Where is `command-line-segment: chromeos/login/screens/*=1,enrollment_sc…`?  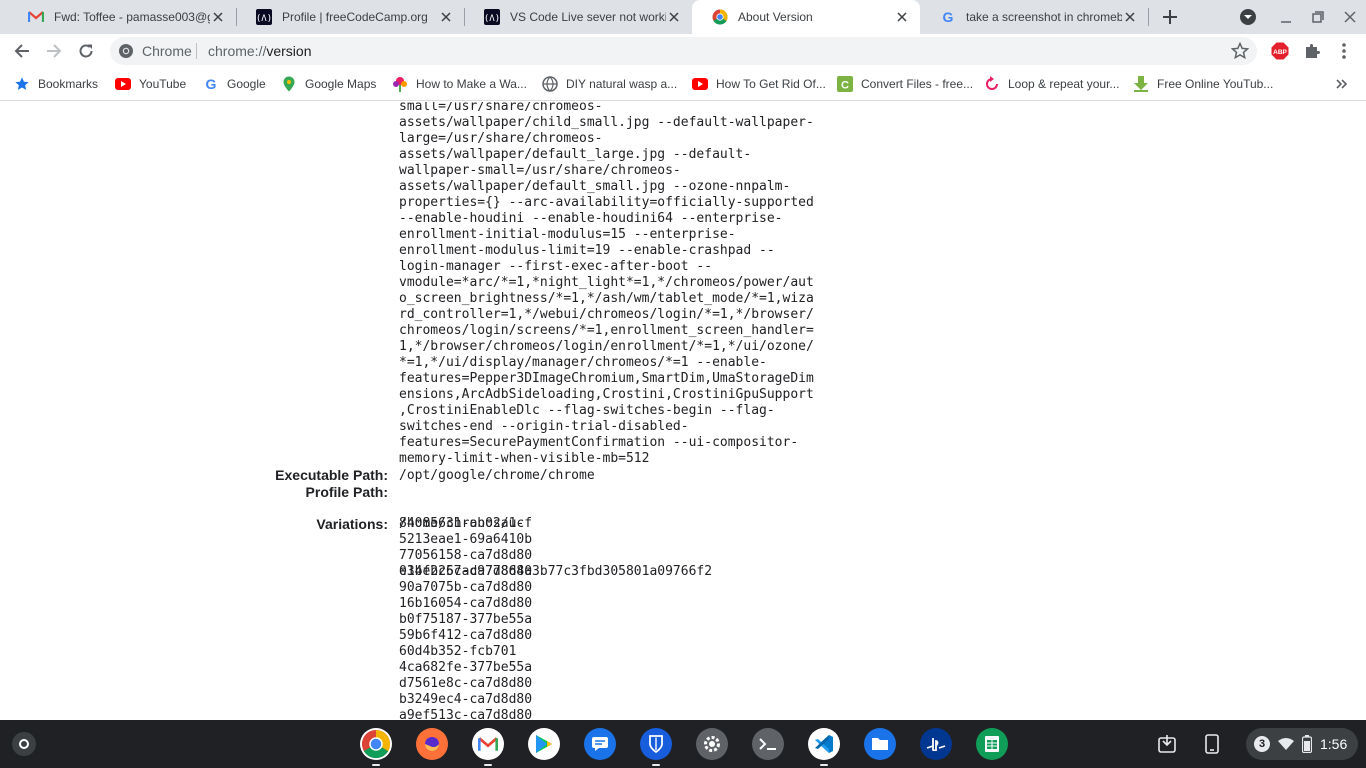 command-line-segment: chromeos/login/screens/*=1,enrollment_sc… is located at coordinates (606, 330).